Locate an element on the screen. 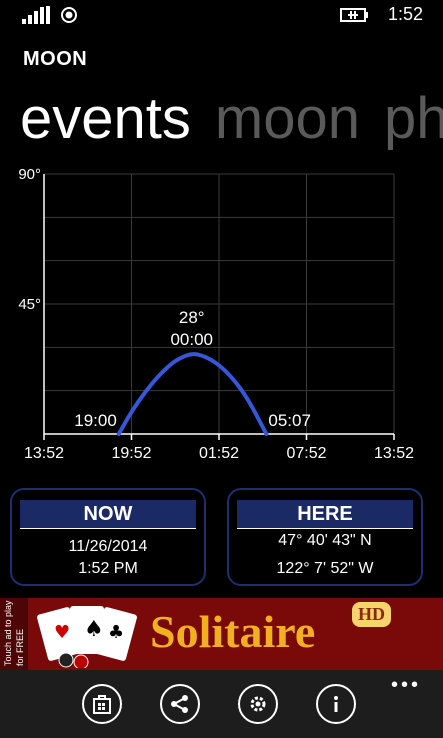 The width and height of the screenshot is (443, 738). ad-title: Solitaire is located at coordinates (233, 631).